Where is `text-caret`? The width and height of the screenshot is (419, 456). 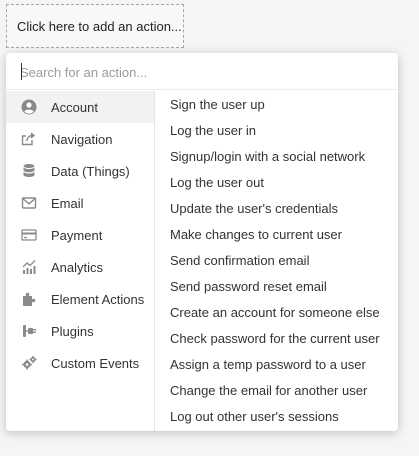
text-caret is located at coordinates (21, 71).